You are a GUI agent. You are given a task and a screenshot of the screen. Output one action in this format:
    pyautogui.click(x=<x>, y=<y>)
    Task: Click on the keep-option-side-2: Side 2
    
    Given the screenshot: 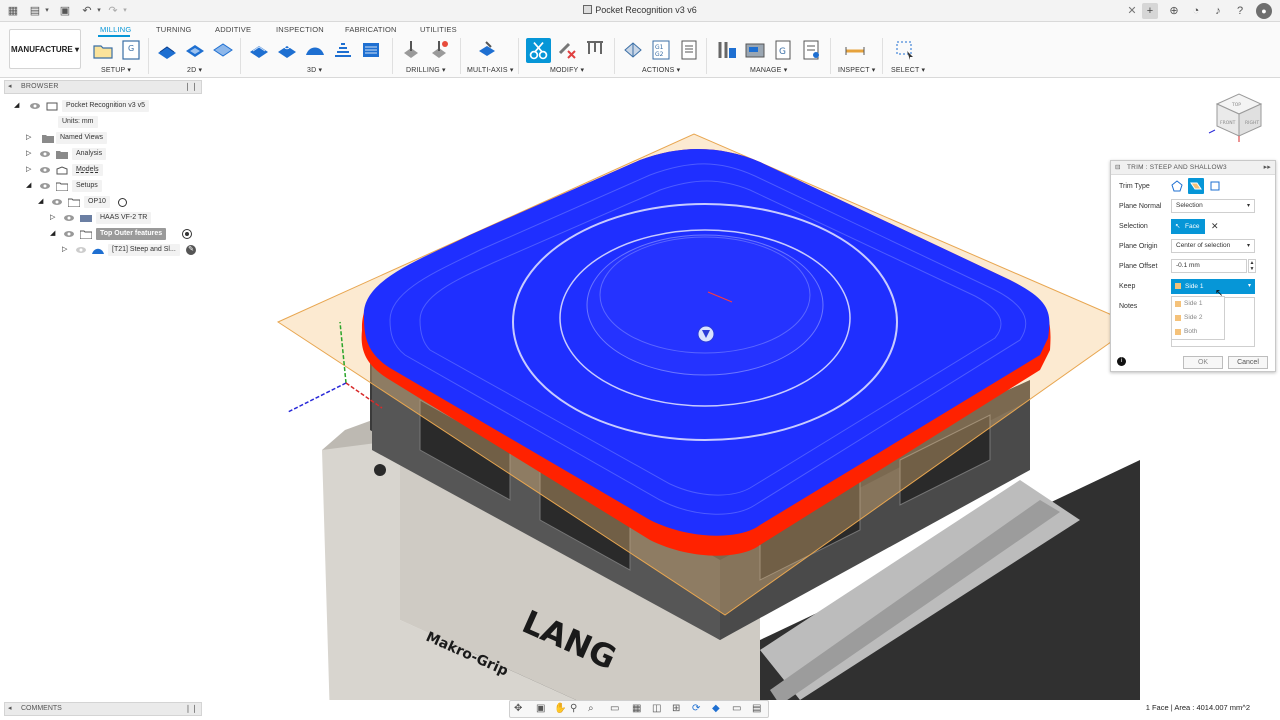 What is the action you would take?
    pyautogui.click(x=1198, y=318)
    